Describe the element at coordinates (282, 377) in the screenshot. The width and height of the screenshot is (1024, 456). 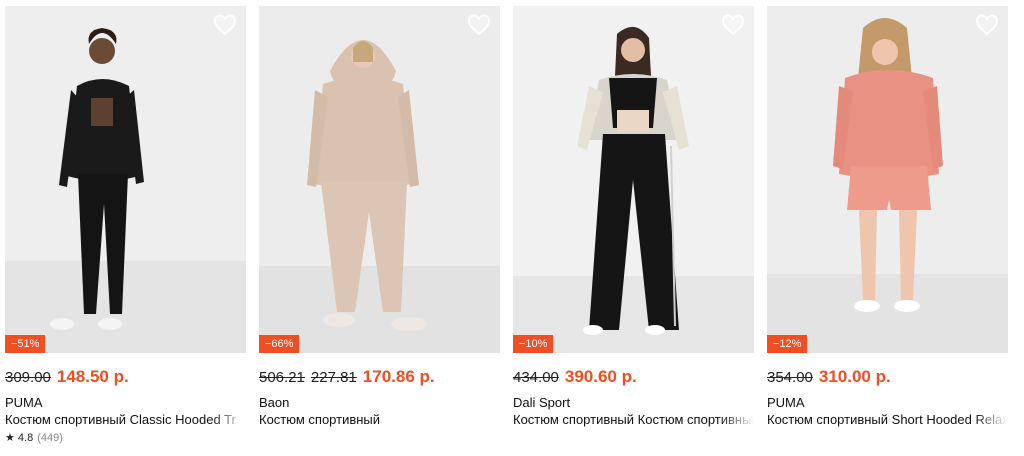
I see `old-price: 506.21` at that location.